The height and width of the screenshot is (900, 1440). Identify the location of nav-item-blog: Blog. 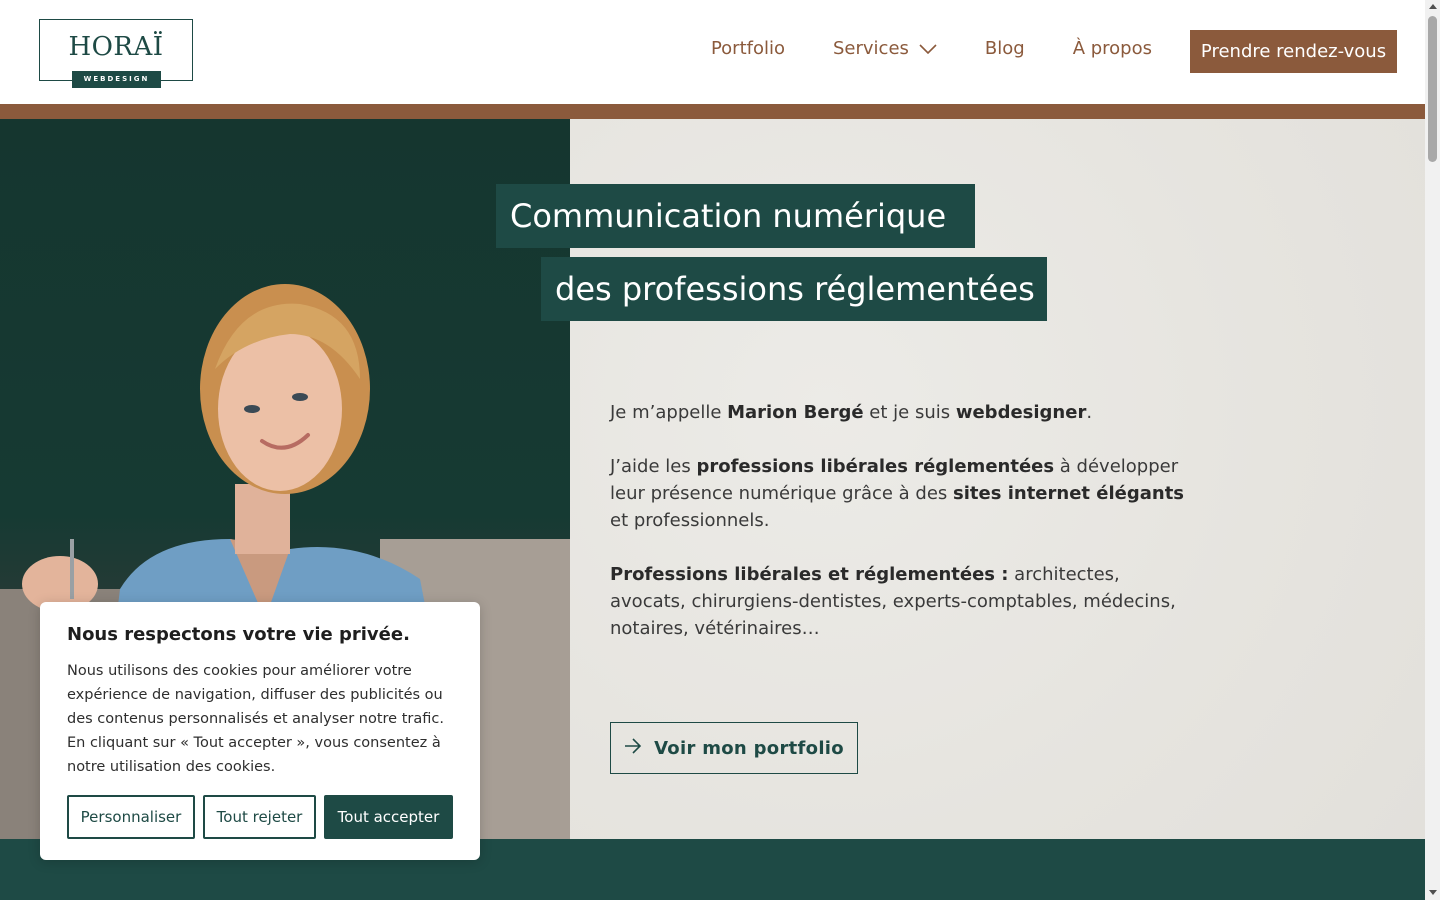
(1005, 48).